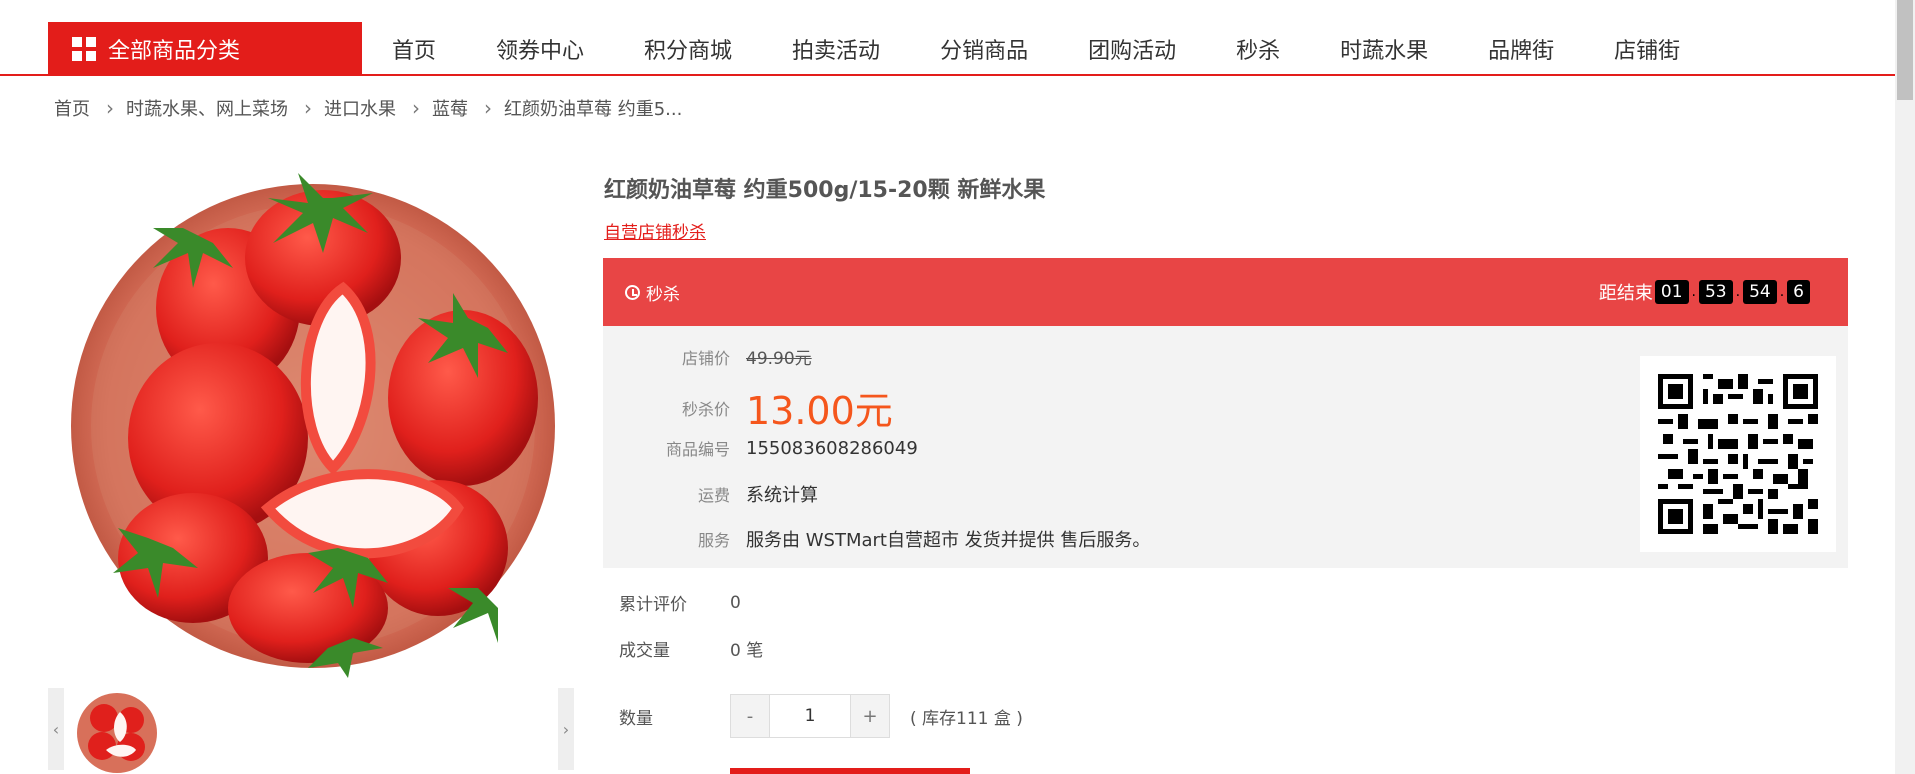 This screenshot has width=1915, height=774. I want to click on service-value: 服务由 WSTMart自营超市 发货并提供 售后服务。, so click(948, 540).